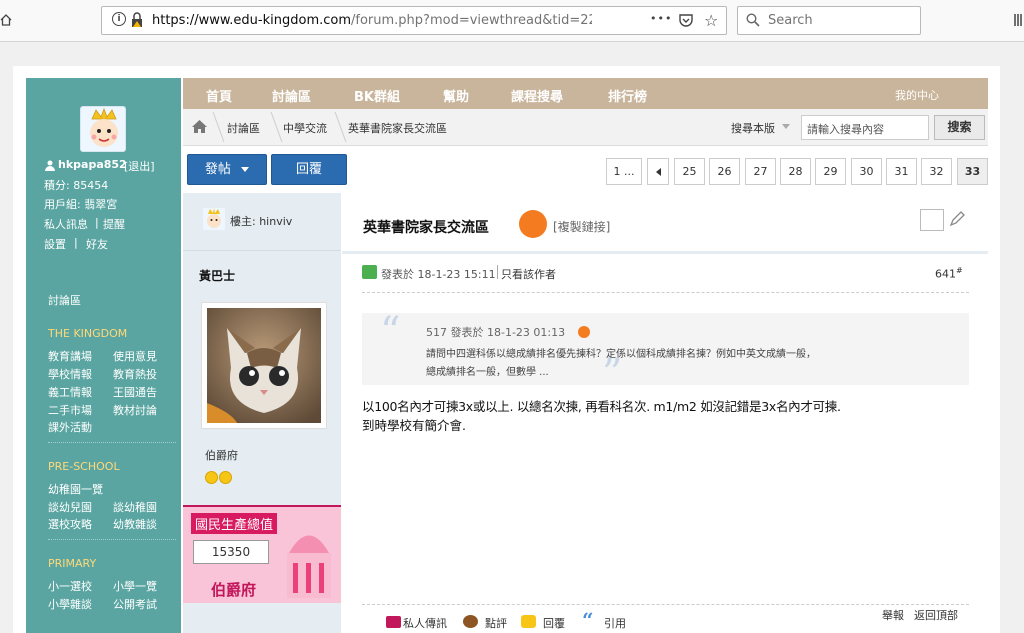 The width and height of the screenshot is (1024, 633). Describe the element at coordinates (217, 275) in the screenshot. I see `post-author-name: 黃巴士` at that location.